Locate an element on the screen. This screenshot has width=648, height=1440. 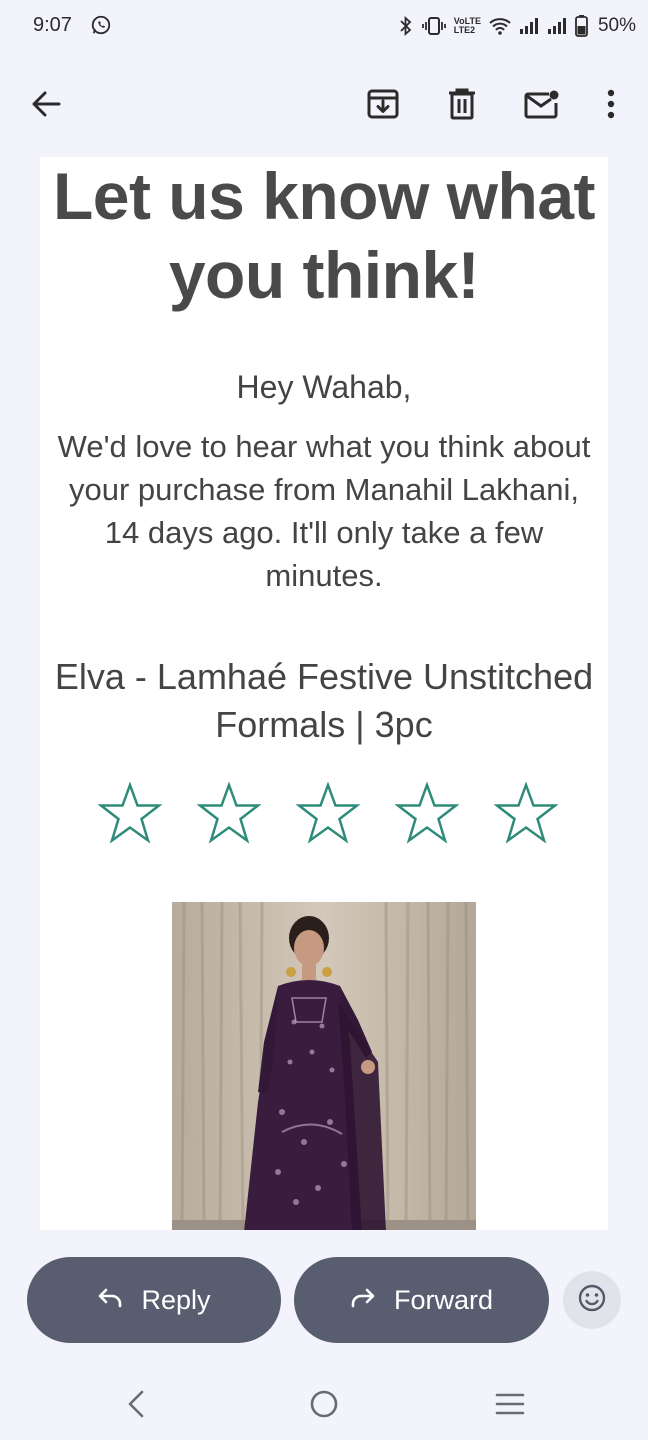
archive-button is located at coordinates (383, 106).